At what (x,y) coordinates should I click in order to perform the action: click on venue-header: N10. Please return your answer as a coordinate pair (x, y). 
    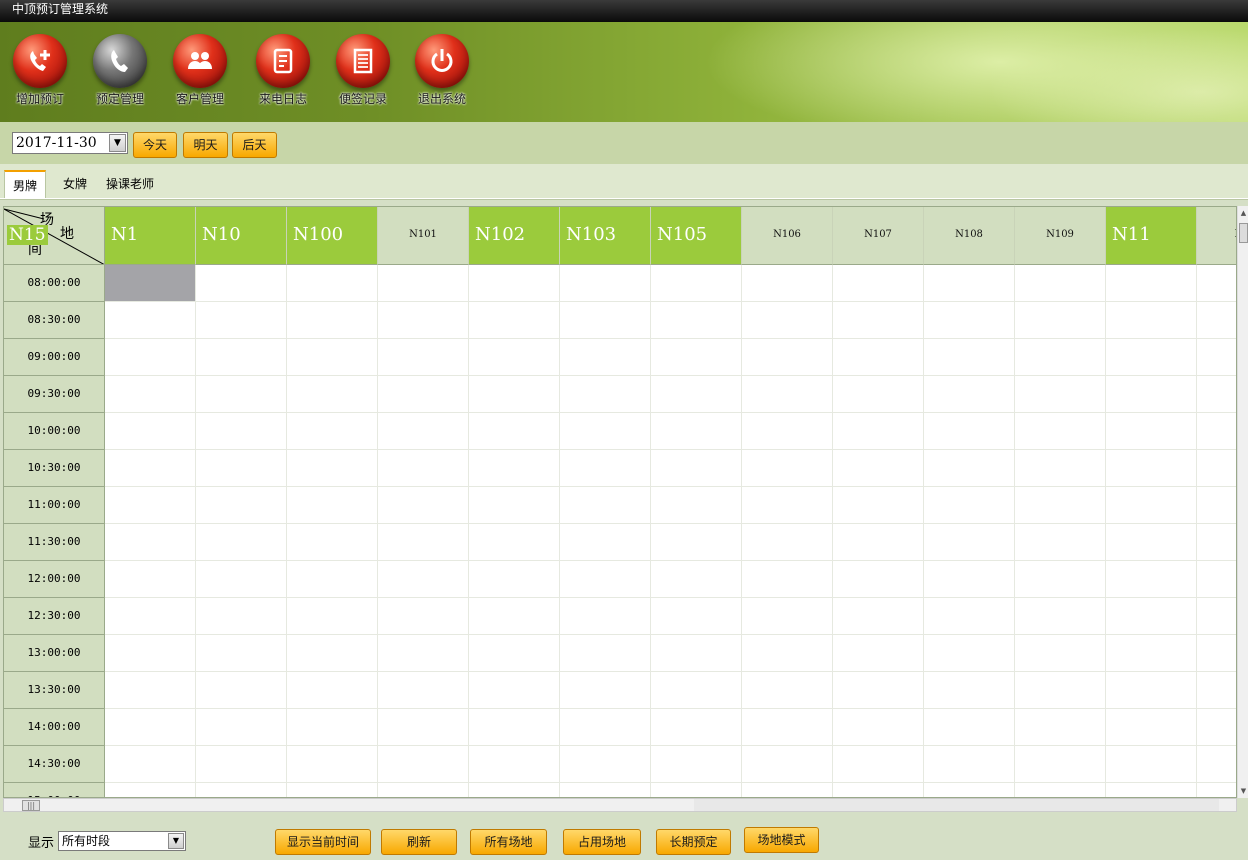
    Looking at the image, I should click on (241, 236).